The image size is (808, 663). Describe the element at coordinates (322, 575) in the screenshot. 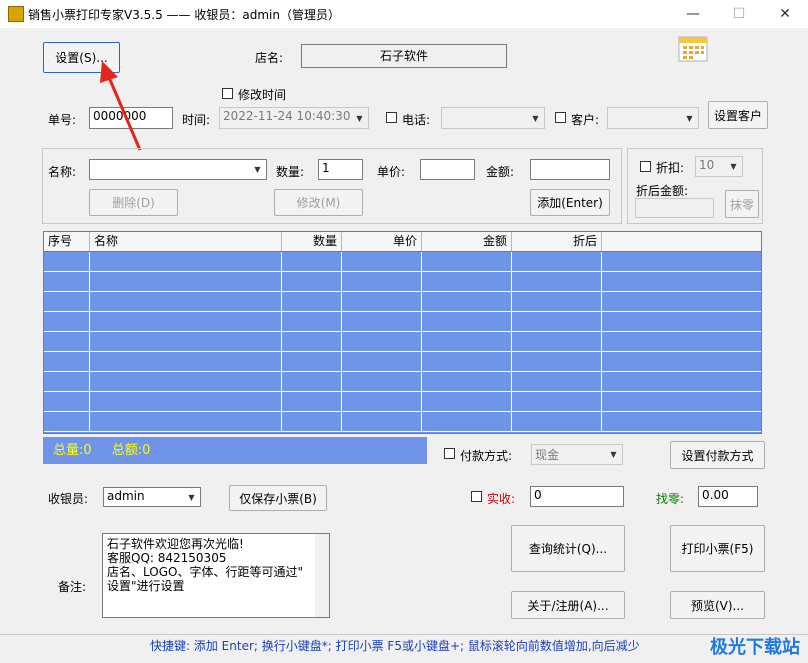

I see `notes-scrollbar` at that location.